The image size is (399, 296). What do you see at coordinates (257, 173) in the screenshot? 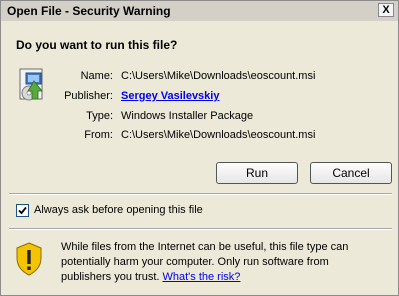
I see `run-button: Run` at bounding box center [257, 173].